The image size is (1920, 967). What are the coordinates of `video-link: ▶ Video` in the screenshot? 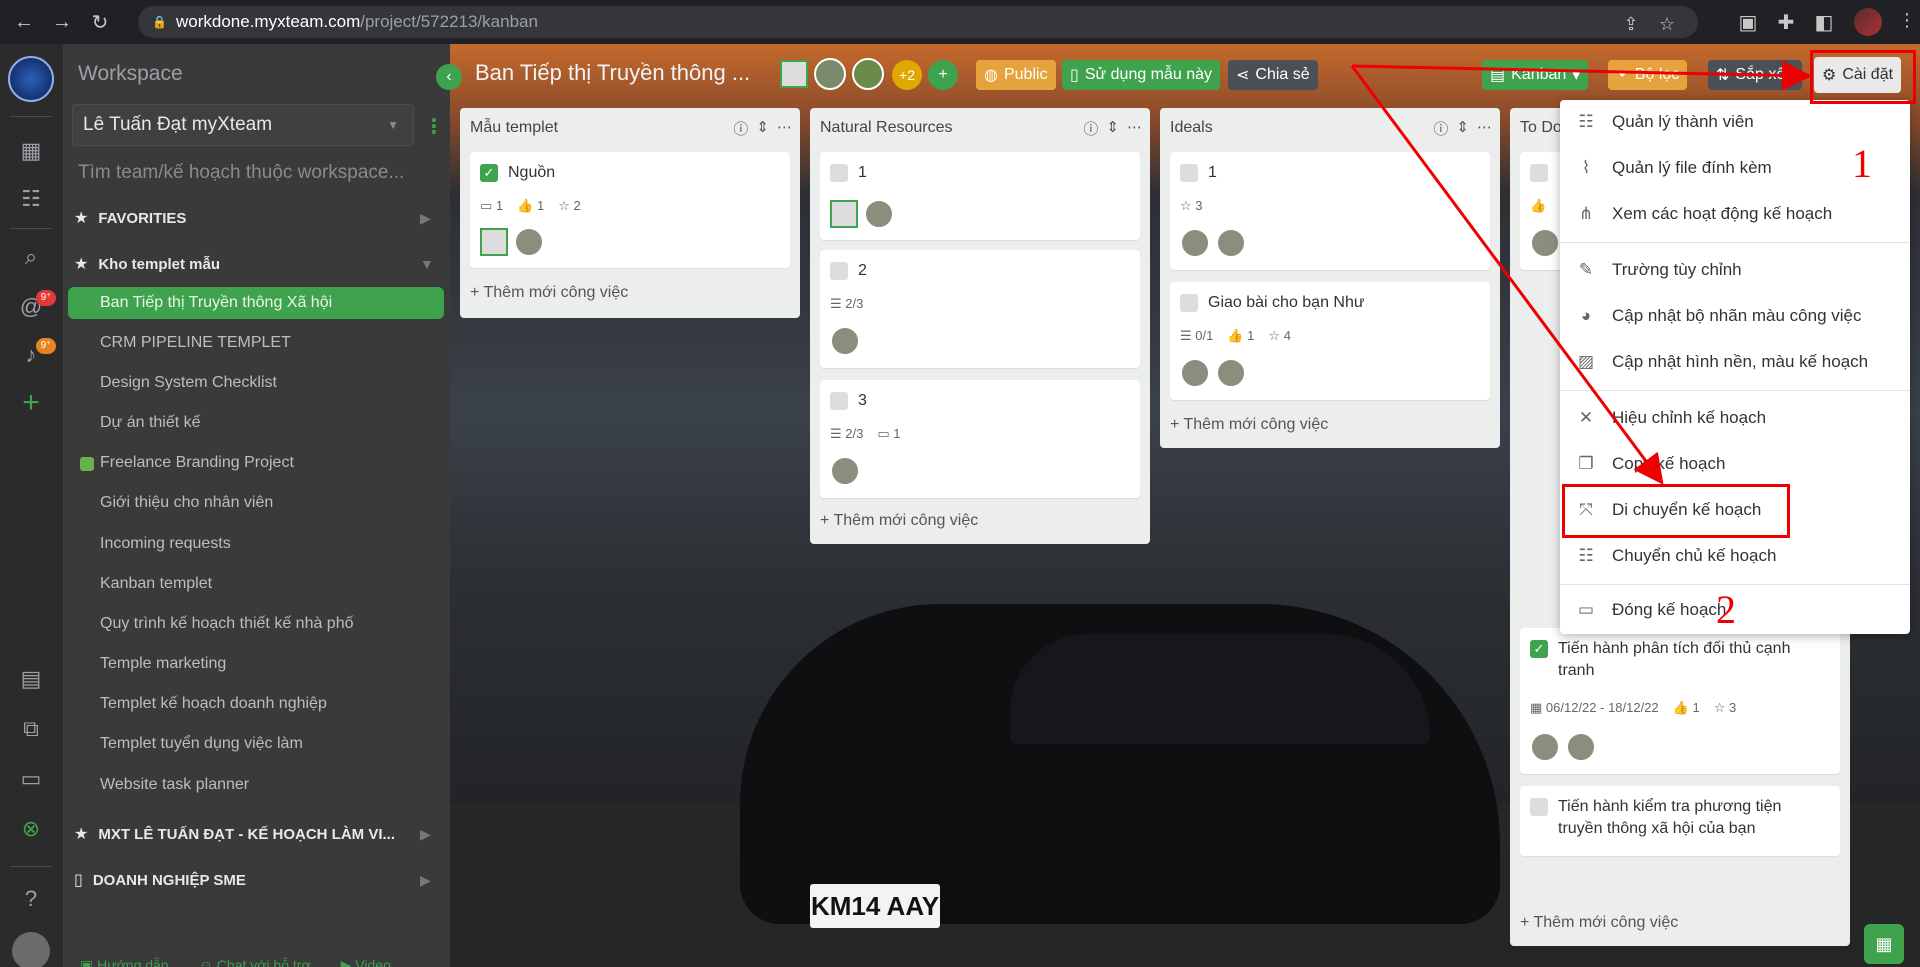 It's located at (366, 962).